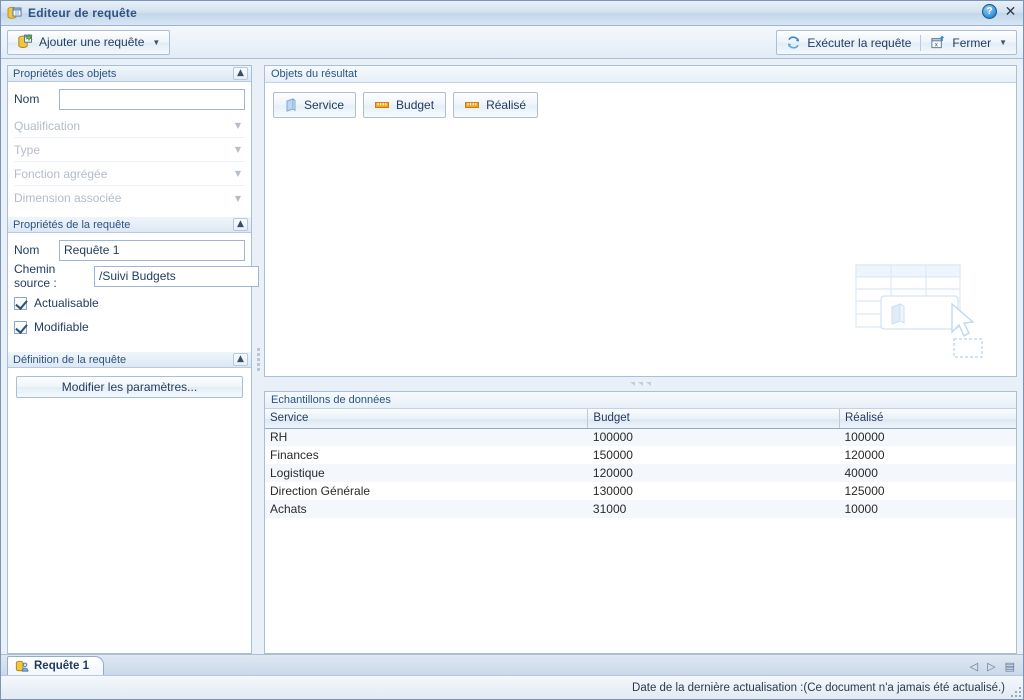 The image size is (1024, 700). Describe the element at coordinates (288, 509) in the screenshot. I see `cell-service: Achats` at that location.